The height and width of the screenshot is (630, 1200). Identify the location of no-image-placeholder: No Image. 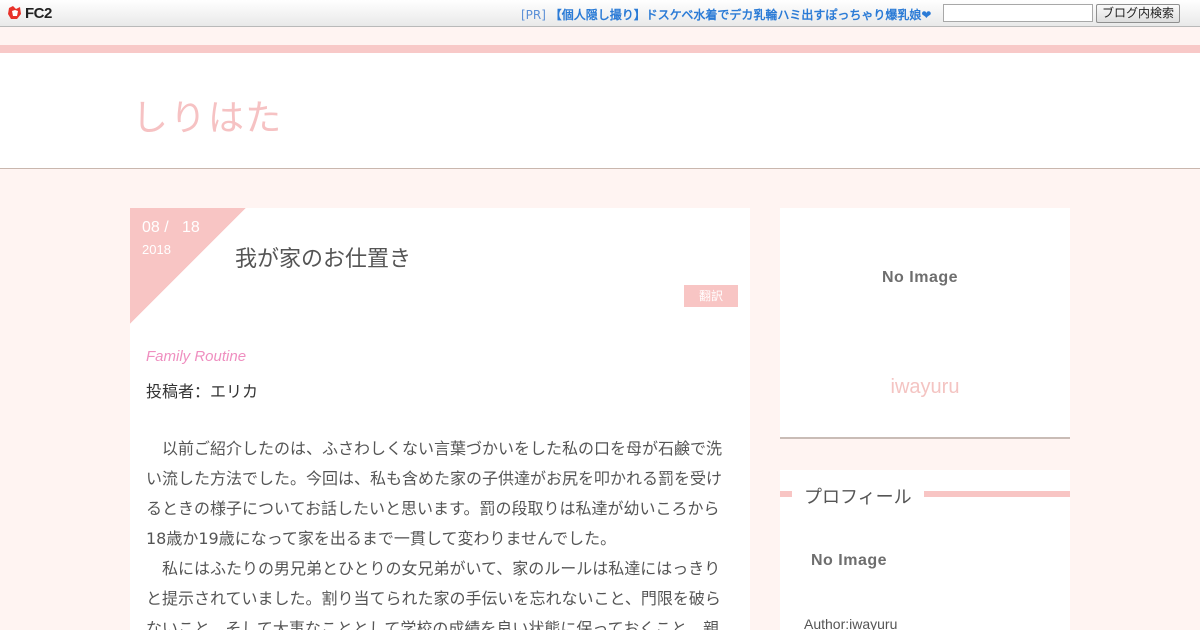
(920, 277).